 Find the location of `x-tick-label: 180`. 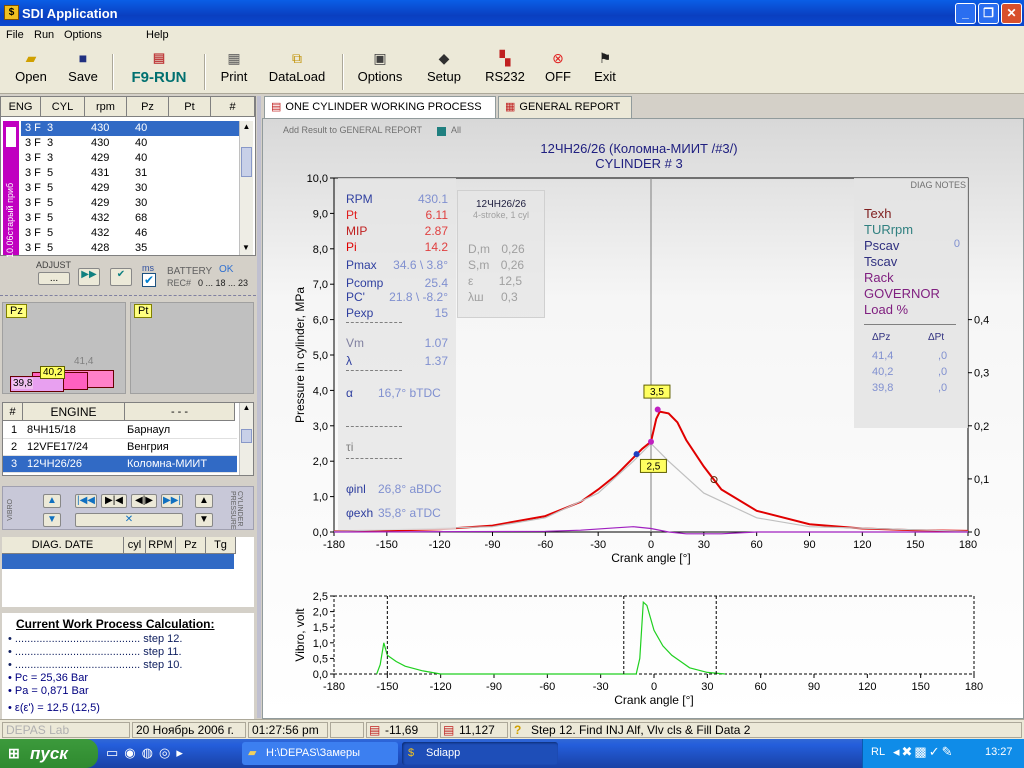

x-tick-label: 180 is located at coordinates (974, 687).